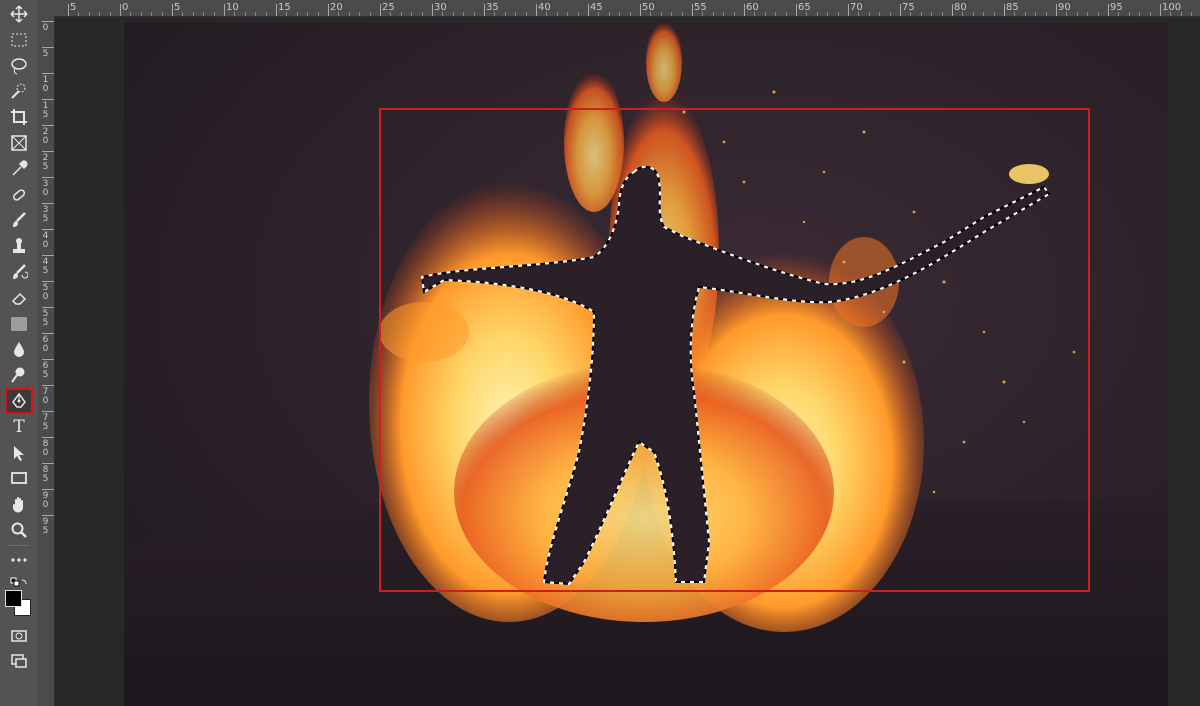 This screenshot has height=706, width=1200. What do you see at coordinates (19, 220) in the screenshot?
I see `brush-icon` at bounding box center [19, 220].